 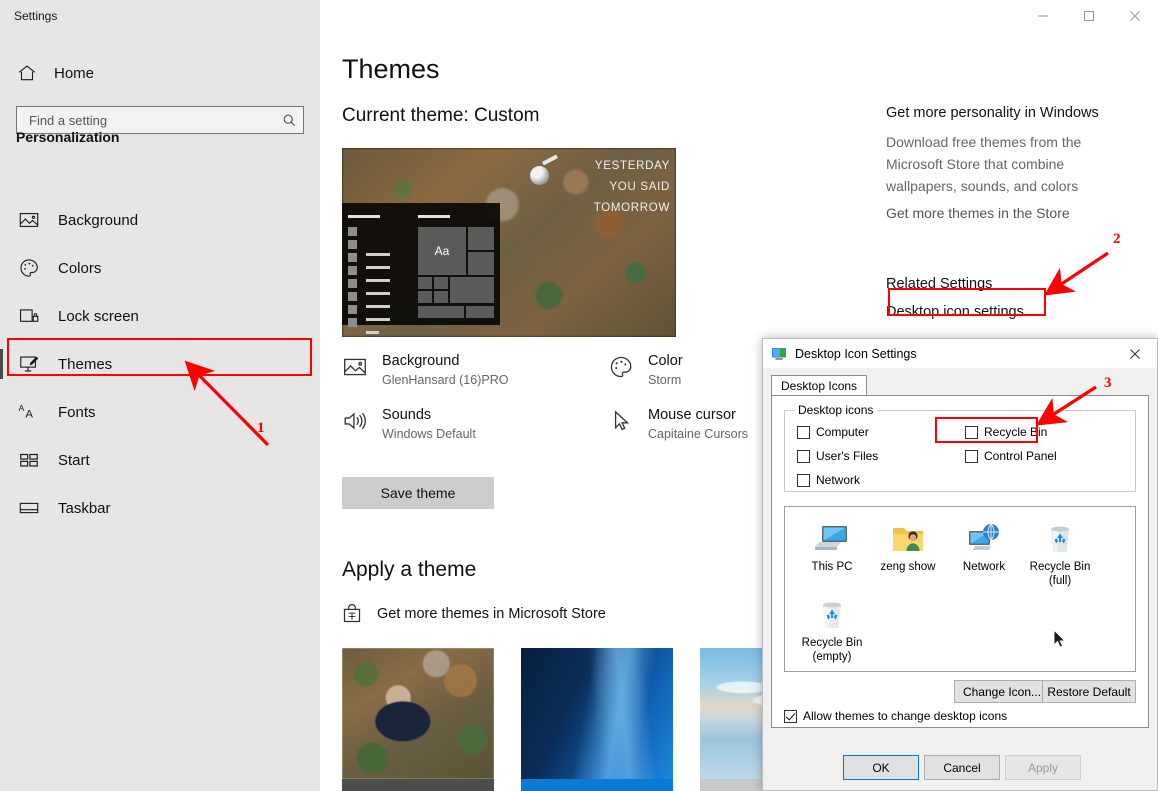 What do you see at coordinates (77, 412) in the screenshot?
I see `sidebar-label: Fonts` at bounding box center [77, 412].